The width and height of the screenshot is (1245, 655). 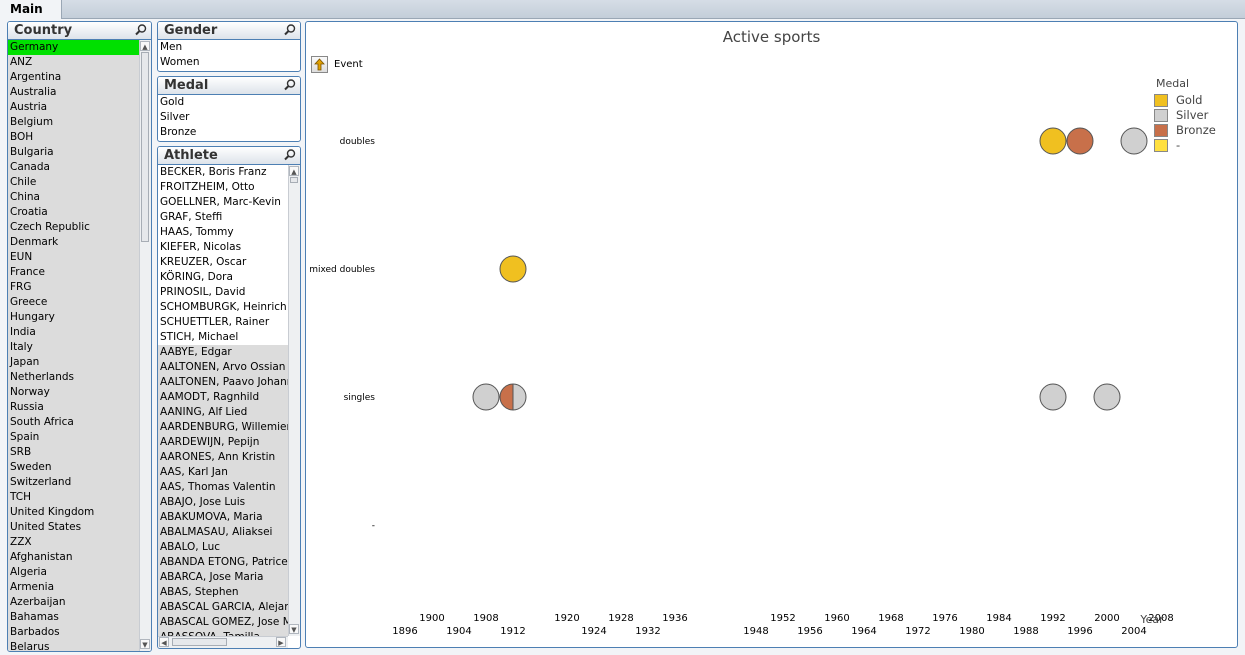 What do you see at coordinates (73, 347) in the screenshot?
I see `list-item: Italy` at bounding box center [73, 347].